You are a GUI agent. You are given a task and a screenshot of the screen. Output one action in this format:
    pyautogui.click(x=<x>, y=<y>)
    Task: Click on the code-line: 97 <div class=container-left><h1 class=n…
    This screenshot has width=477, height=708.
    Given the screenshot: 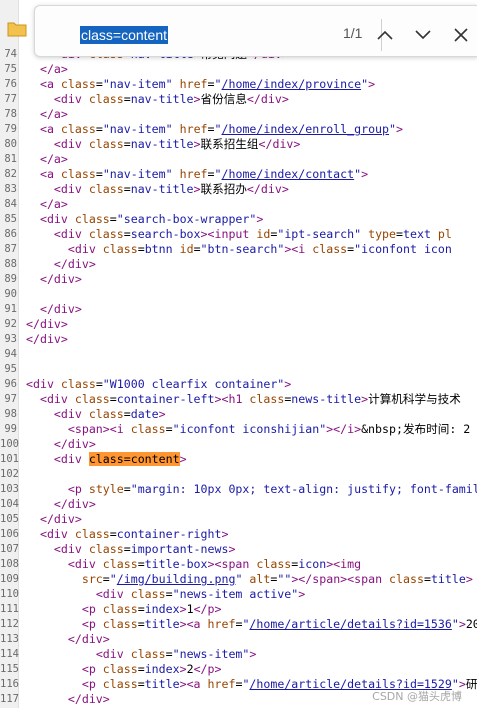 What is the action you would take?
    pyautogui.click(x=238, y=399)
    